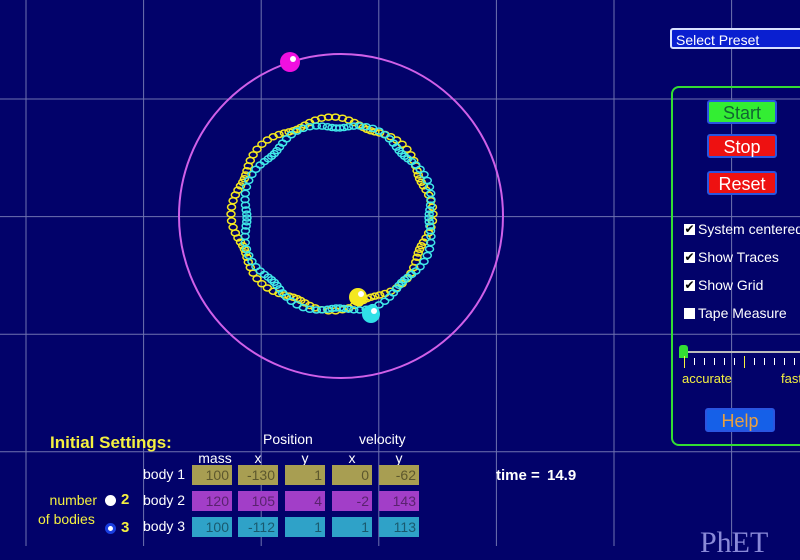  I want to click on body-1-highlight, so click(361, 294).